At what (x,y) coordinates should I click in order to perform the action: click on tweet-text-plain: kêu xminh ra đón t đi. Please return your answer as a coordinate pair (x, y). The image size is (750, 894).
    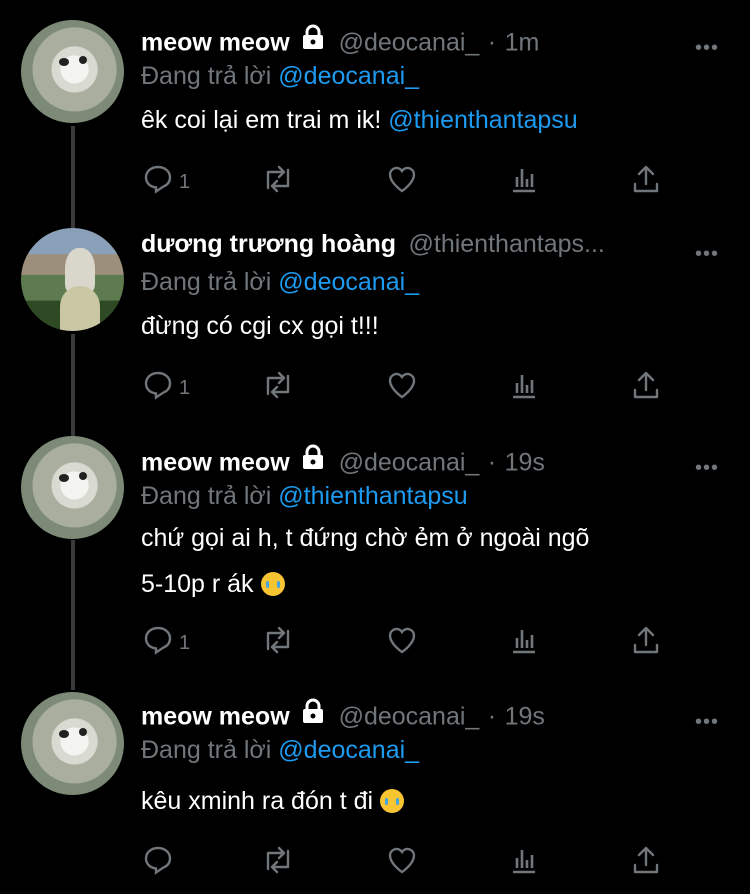
    Looking at the image, I should click on (257, 801).